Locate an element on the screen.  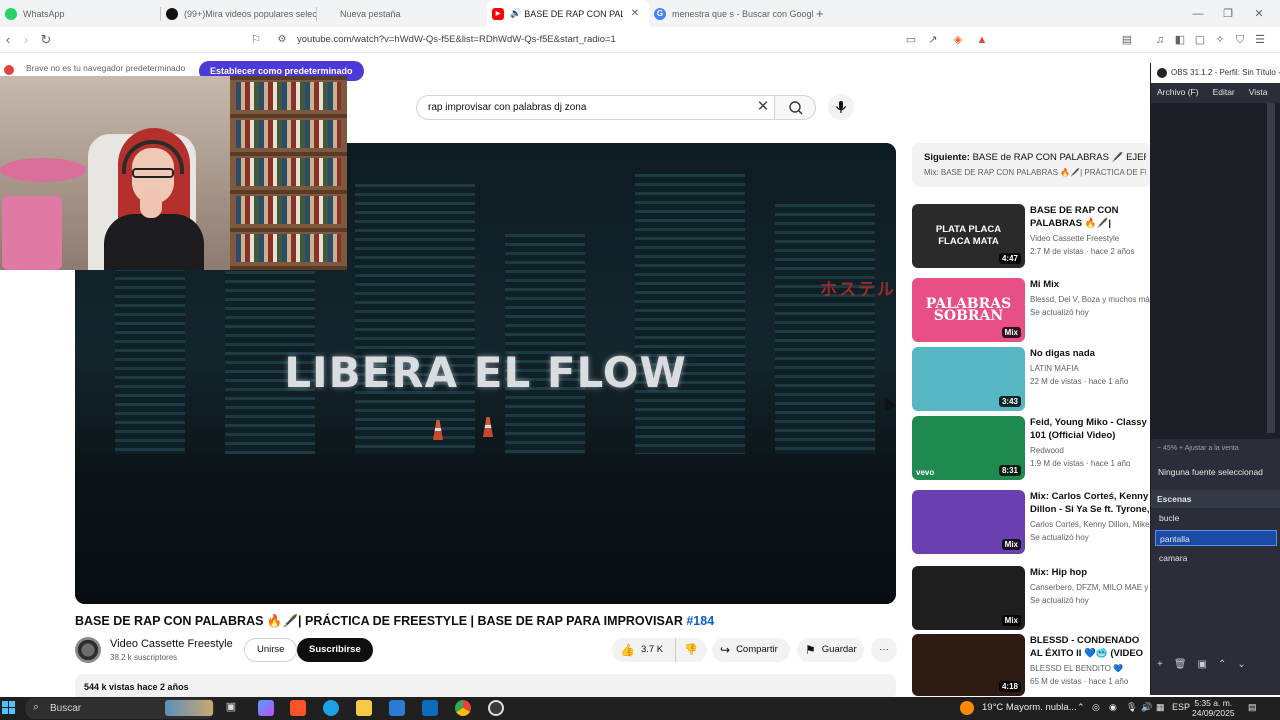
chrome-icon is located at coordinates (463, 708).